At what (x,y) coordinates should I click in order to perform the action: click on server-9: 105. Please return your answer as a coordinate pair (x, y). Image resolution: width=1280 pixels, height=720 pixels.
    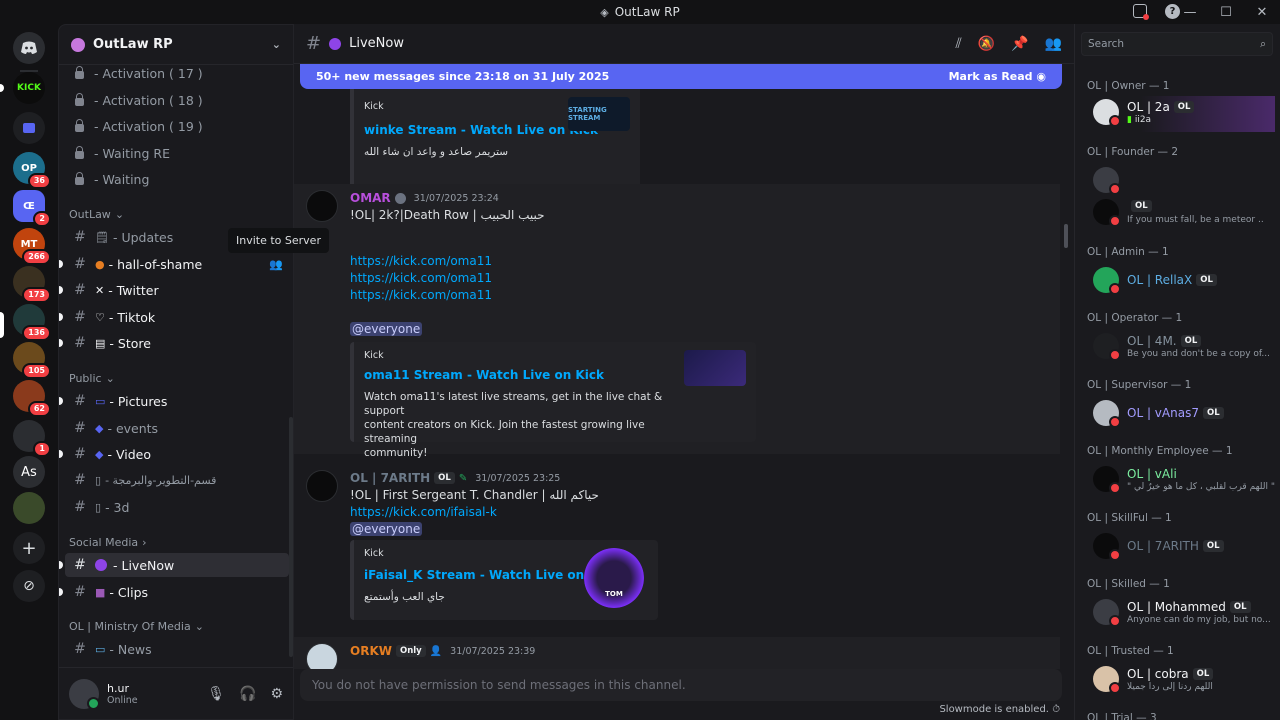
    Looking at the image, I should click on (32, 360).